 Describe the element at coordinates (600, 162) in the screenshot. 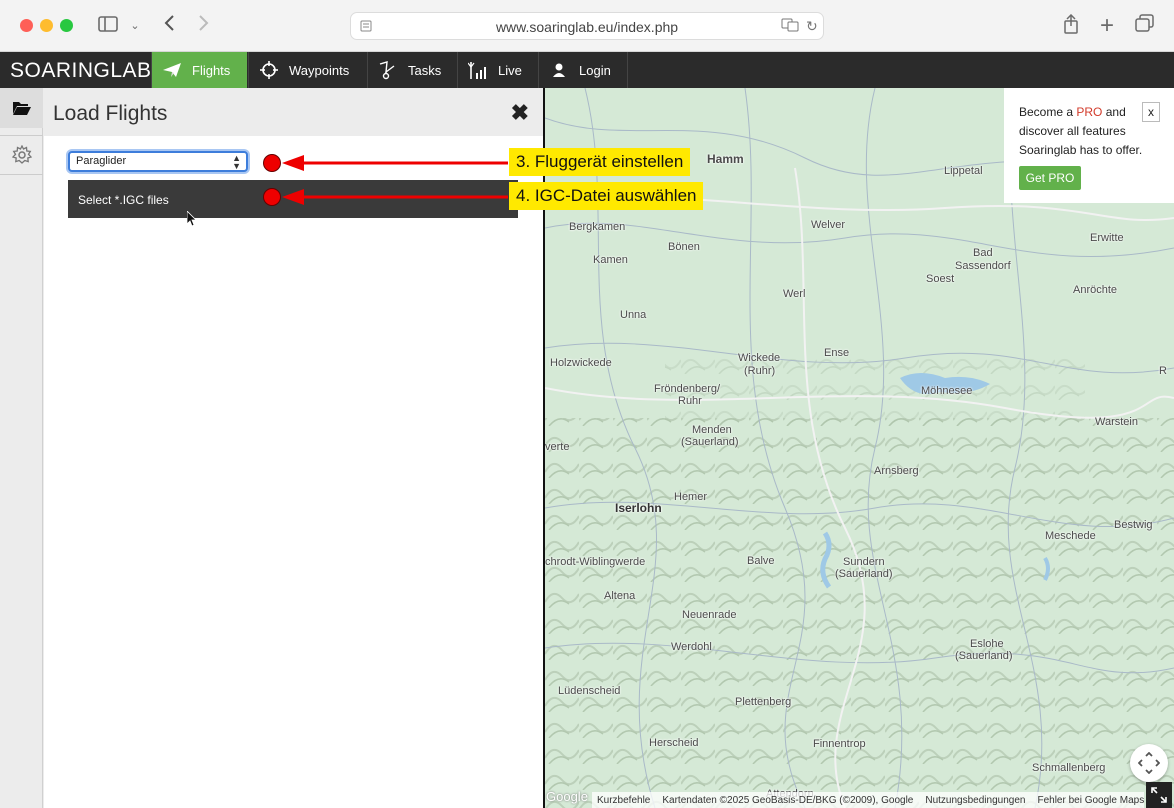

I see `annotation-label-3: 3. Fluggerät einstellen` at that location.